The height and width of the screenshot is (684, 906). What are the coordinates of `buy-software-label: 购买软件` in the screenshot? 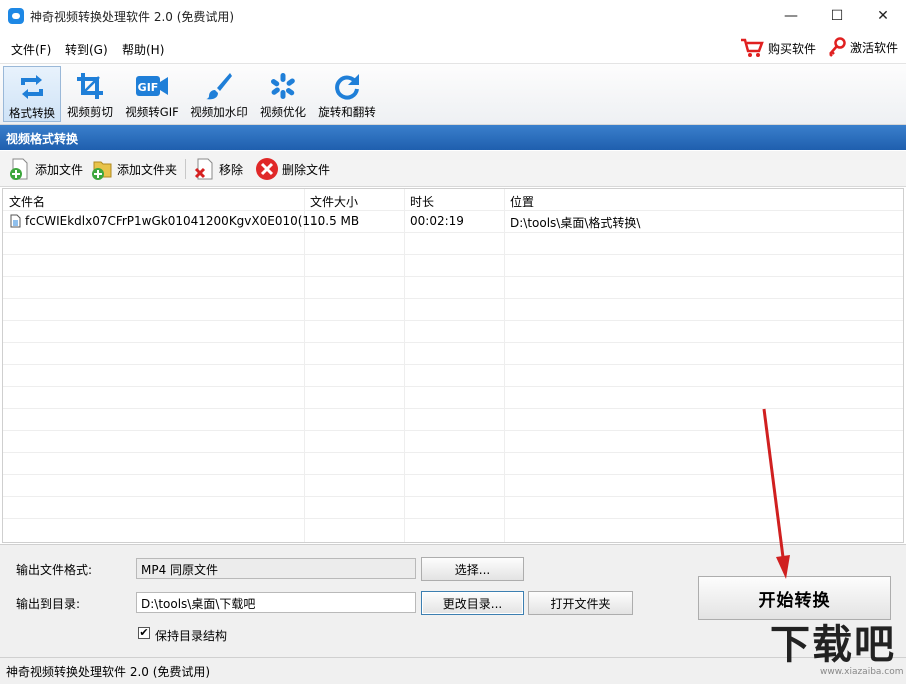 It's located at (792, 48).